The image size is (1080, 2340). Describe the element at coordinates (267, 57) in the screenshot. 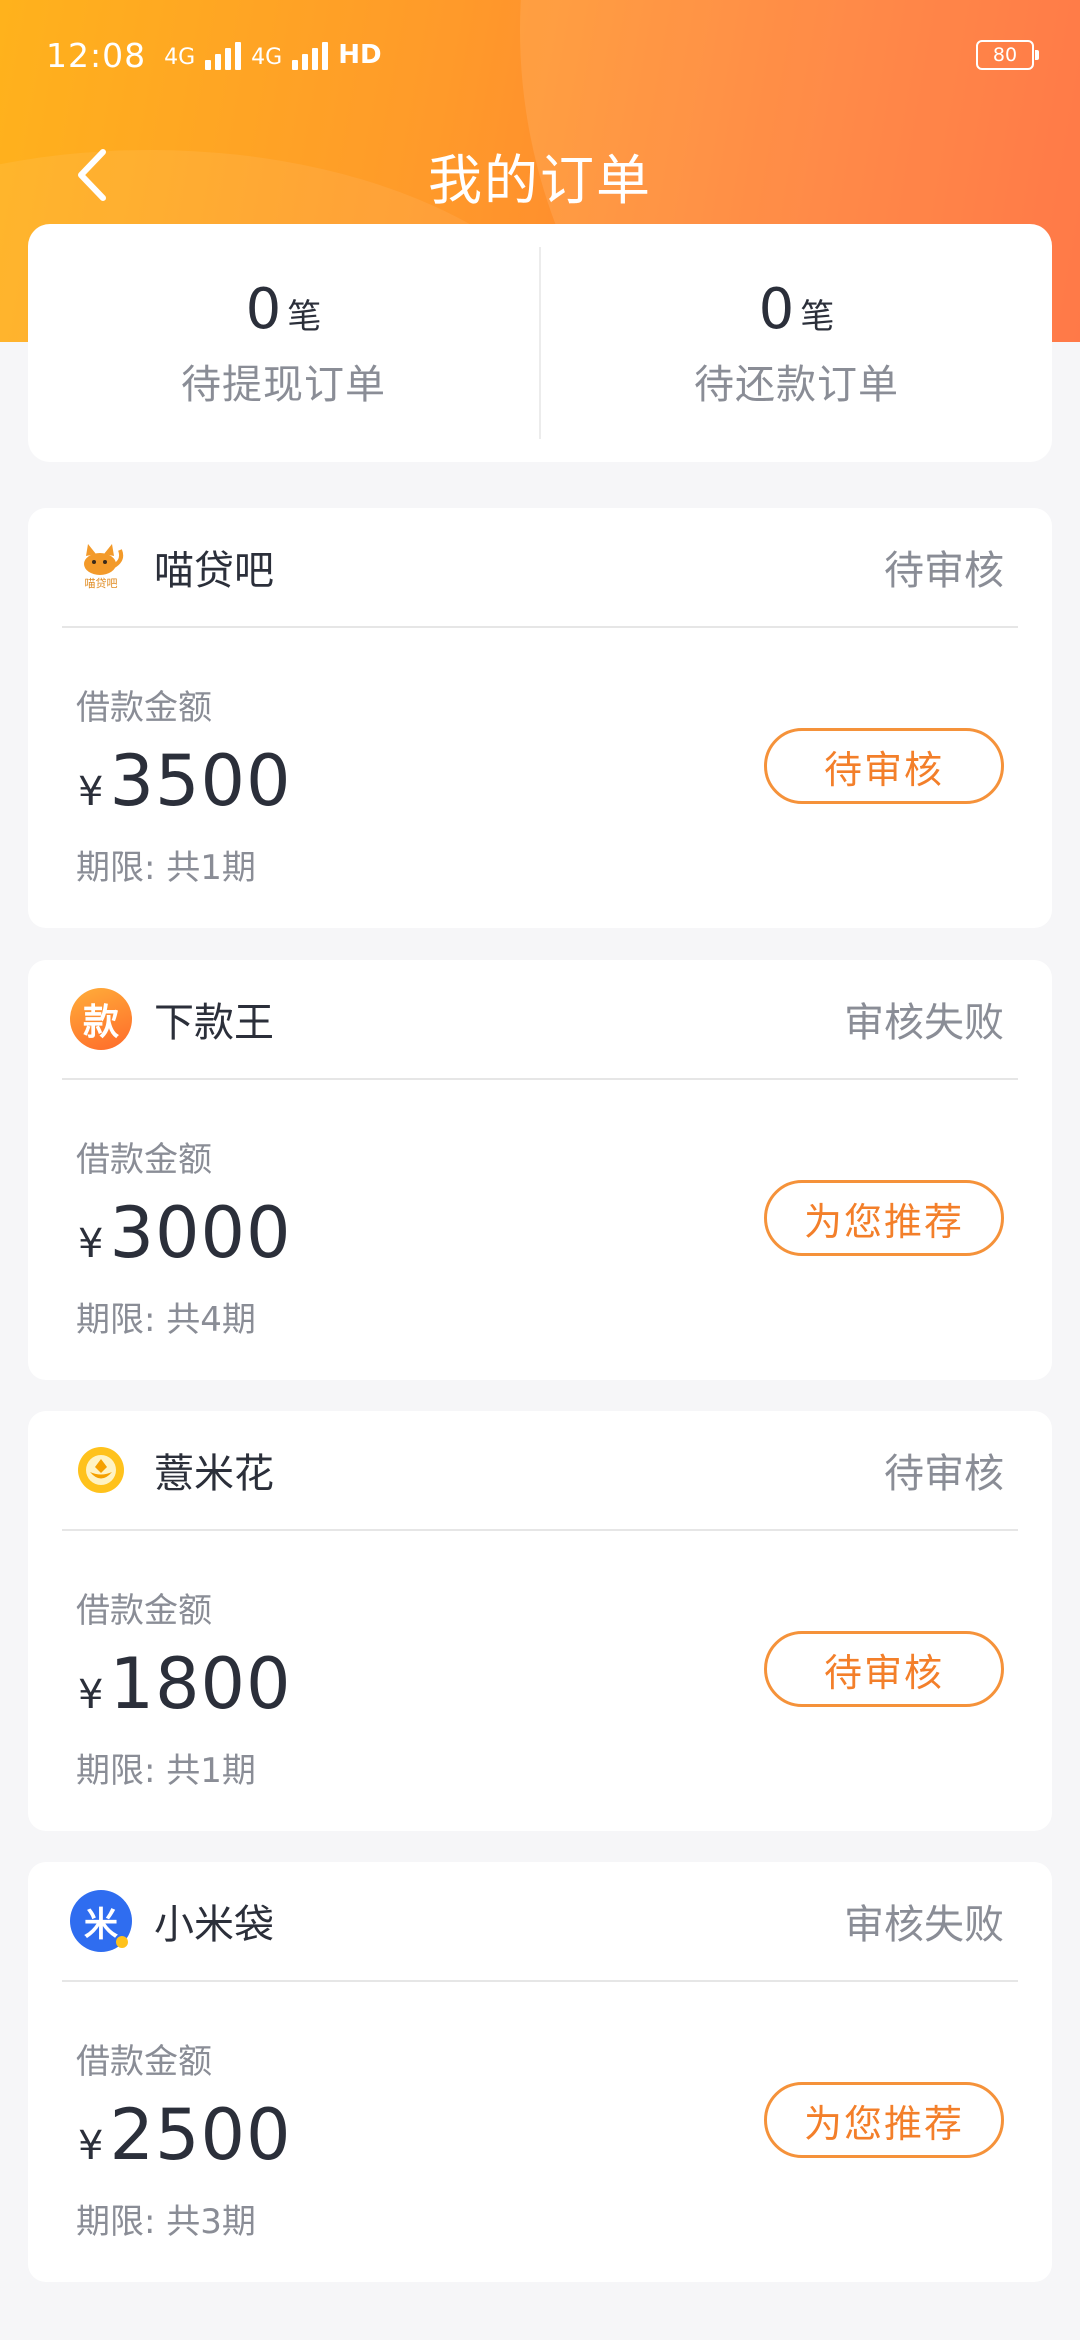

I see `network-type-2: 4G` at that location.